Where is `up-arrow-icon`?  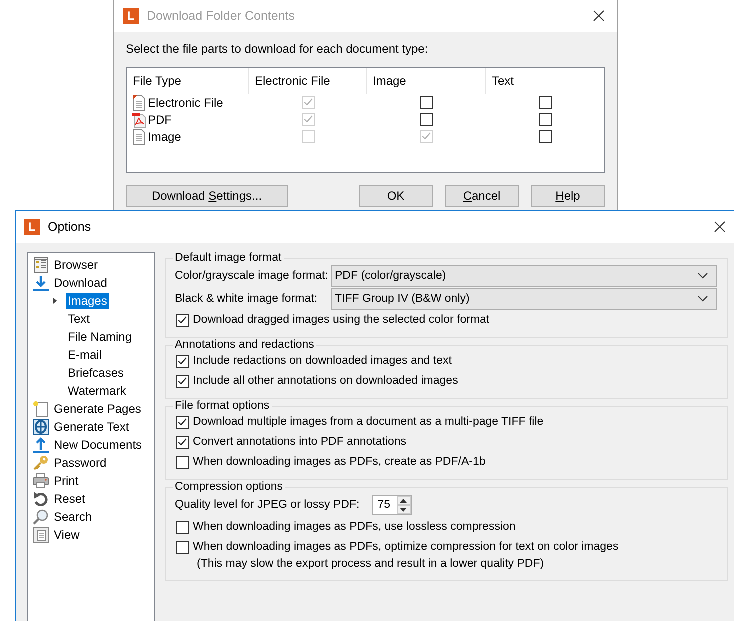 up-arrow-icon is located at coordinates (404, 500).